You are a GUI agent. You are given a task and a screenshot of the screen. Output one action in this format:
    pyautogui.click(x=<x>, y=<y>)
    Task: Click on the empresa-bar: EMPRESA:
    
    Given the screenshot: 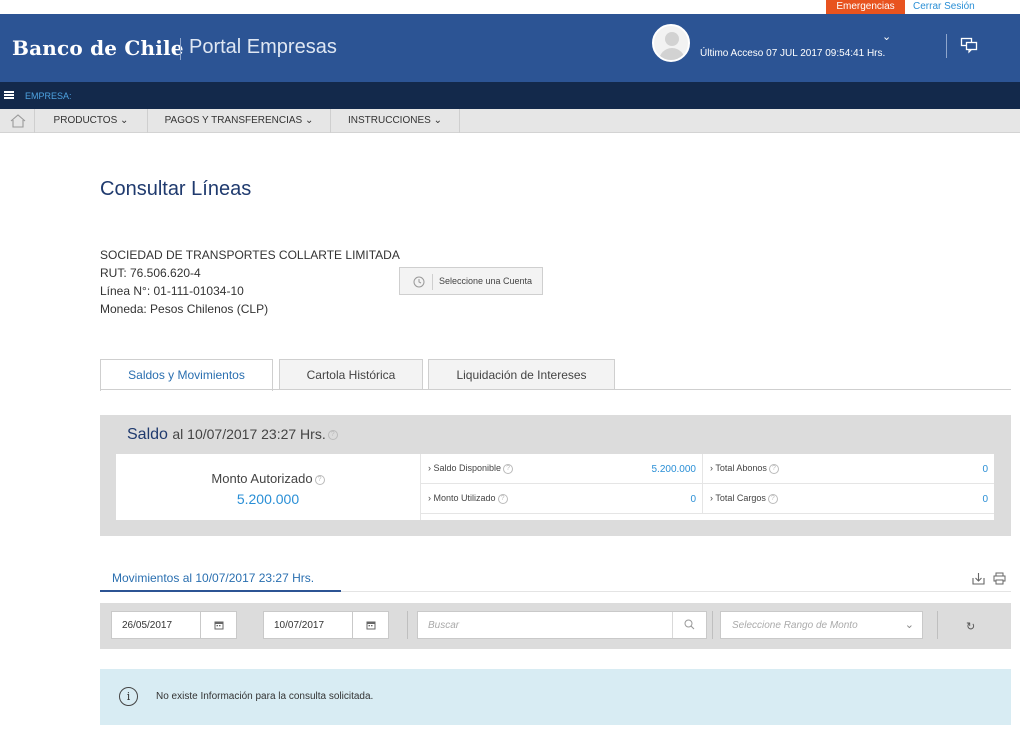 What is the action you would take?
    pyautogui.click(x=510, y=95)
    